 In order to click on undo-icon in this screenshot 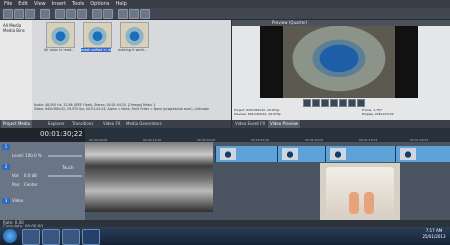, I will do `click(97, 14)`.